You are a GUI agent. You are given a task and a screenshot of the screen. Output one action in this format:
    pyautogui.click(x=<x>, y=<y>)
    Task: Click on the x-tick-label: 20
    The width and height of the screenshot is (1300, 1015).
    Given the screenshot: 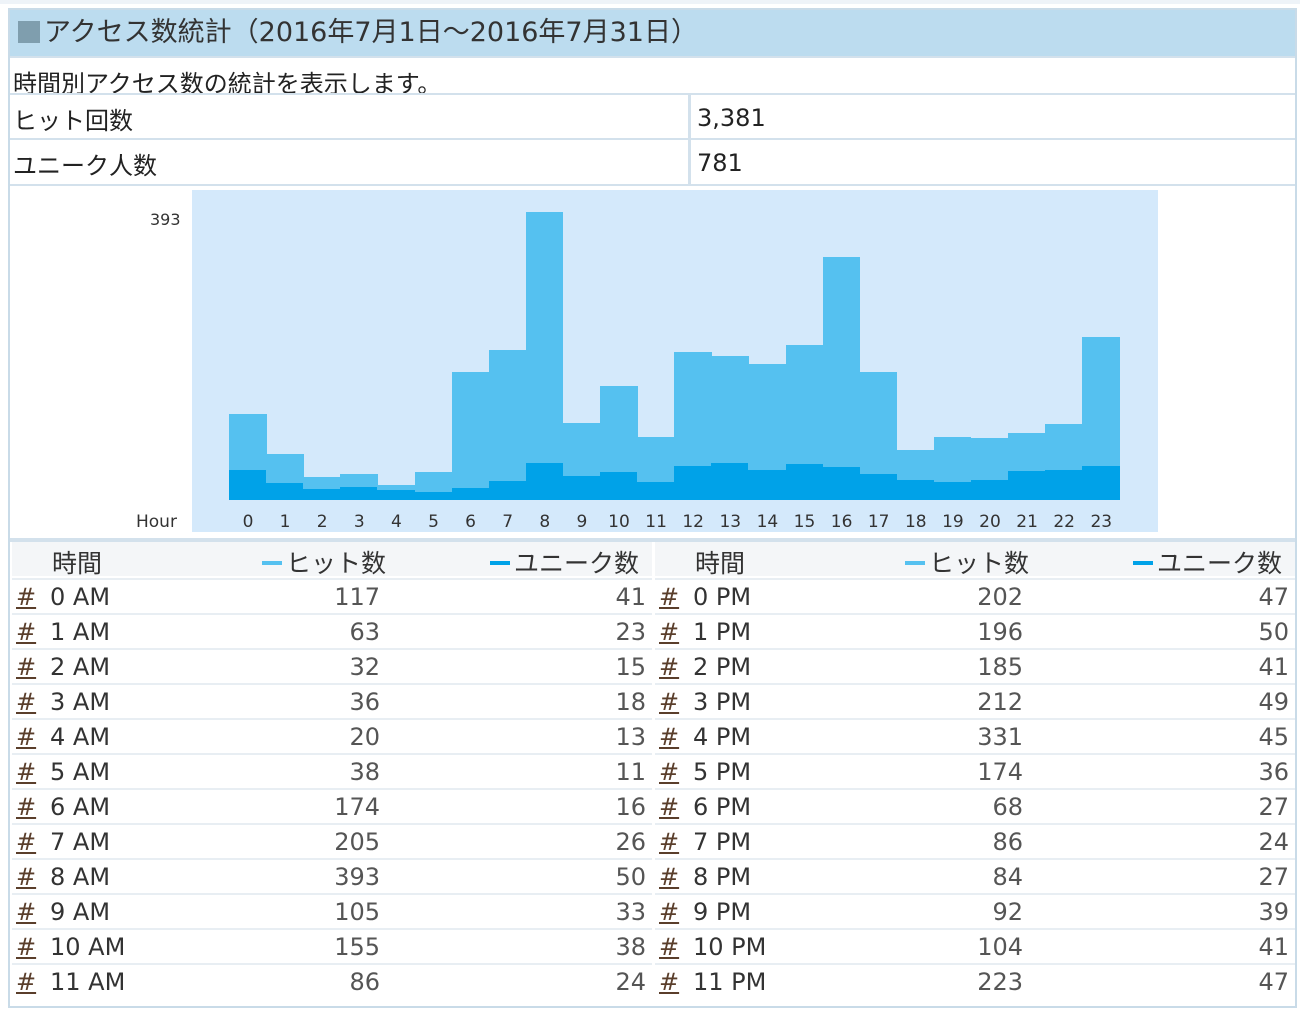 What is the action you would take?
    pyautogui.click(x=990, y=522)
    